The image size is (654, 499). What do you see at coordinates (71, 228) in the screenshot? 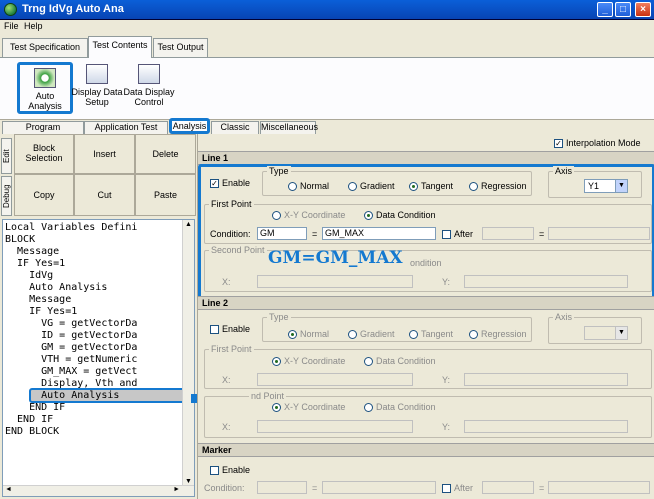
I see `code-line: Local Variables Defini` at bounding box center [71, 228].